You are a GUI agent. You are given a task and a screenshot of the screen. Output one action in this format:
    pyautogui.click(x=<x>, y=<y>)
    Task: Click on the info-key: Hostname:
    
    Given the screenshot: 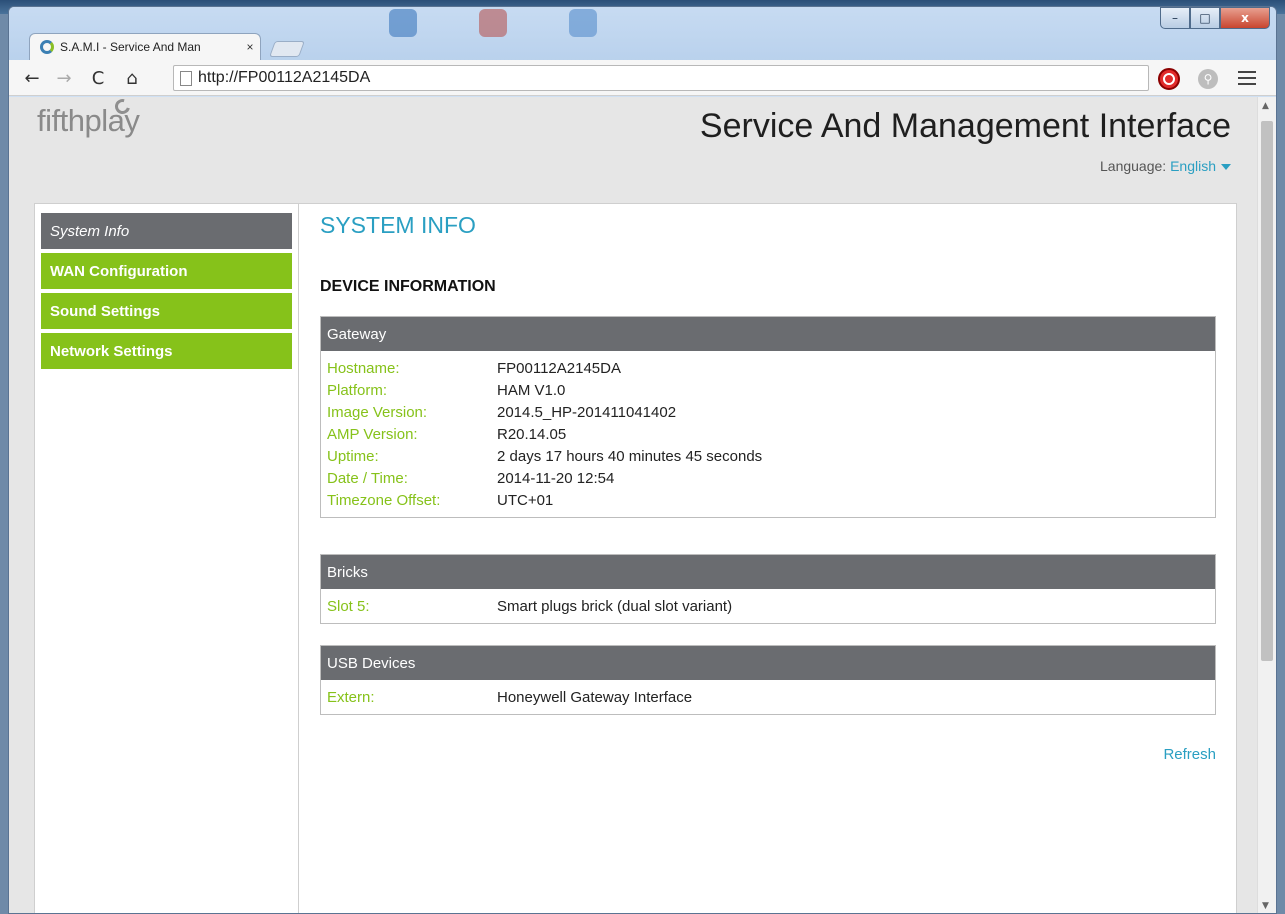 What is the action you would take?
    pyautogui.click(x=363, y=368)
    